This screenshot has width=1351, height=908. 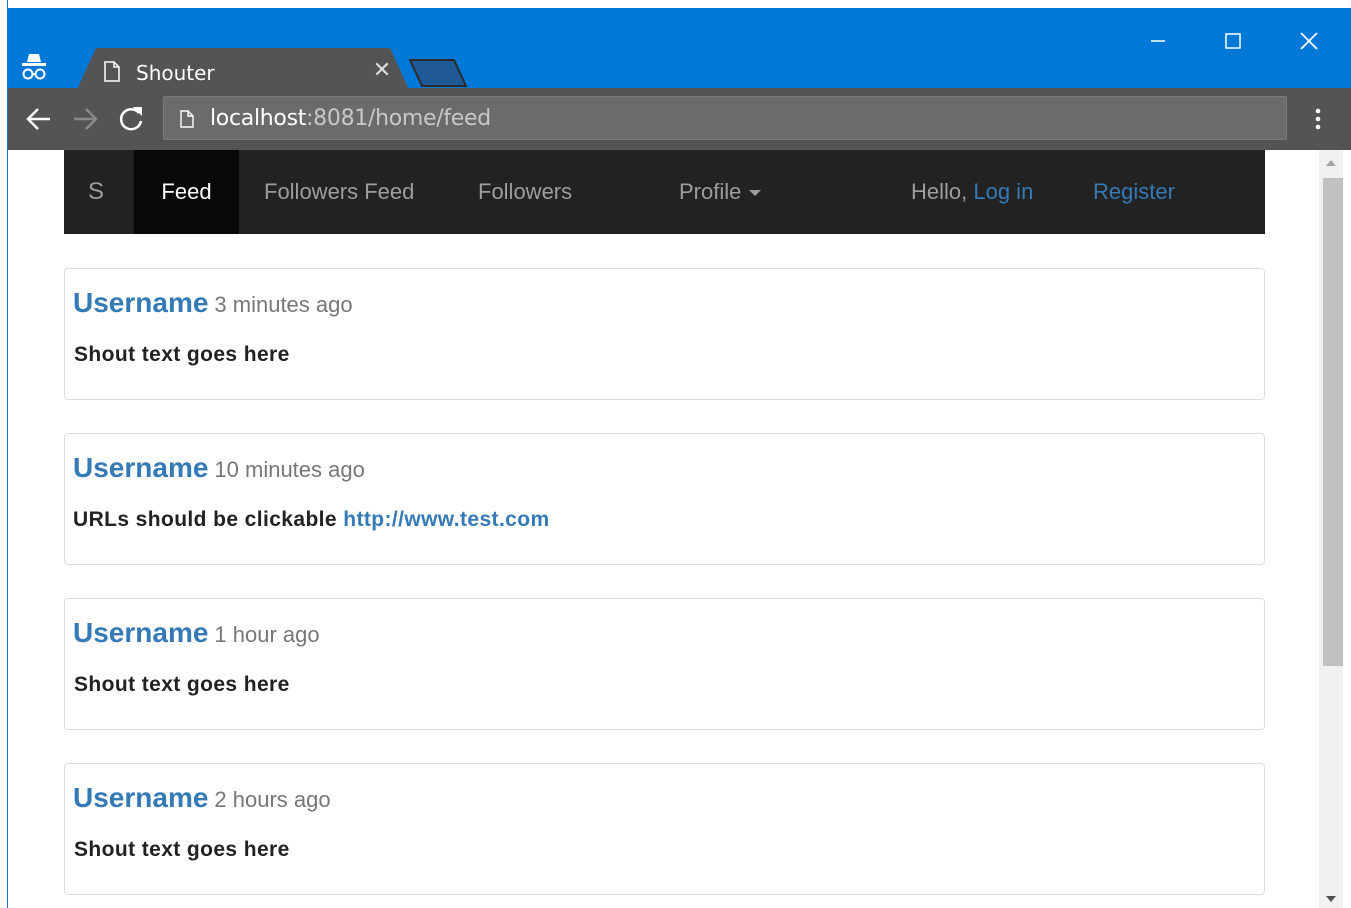 I want to click on address-bar: localhost:8081/home/feed, so click(x=725, y=118).